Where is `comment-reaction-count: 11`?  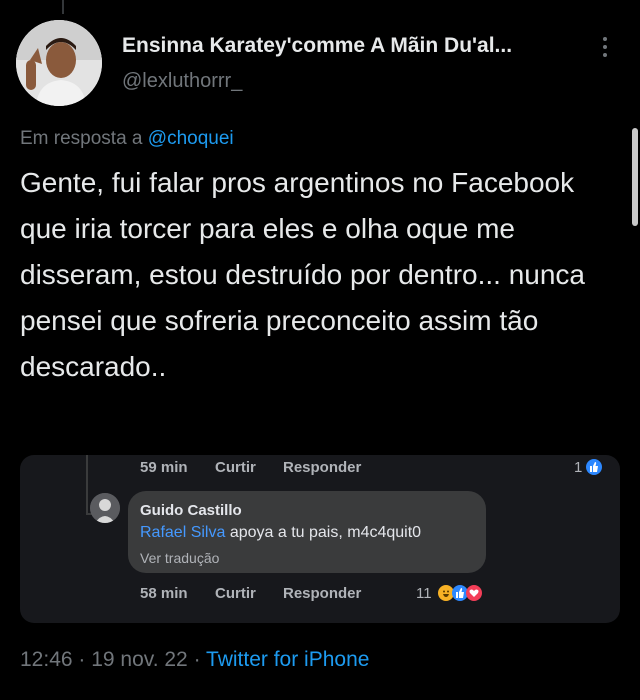
comment-reaction-count: 11 is located at coordinates (424, 593).